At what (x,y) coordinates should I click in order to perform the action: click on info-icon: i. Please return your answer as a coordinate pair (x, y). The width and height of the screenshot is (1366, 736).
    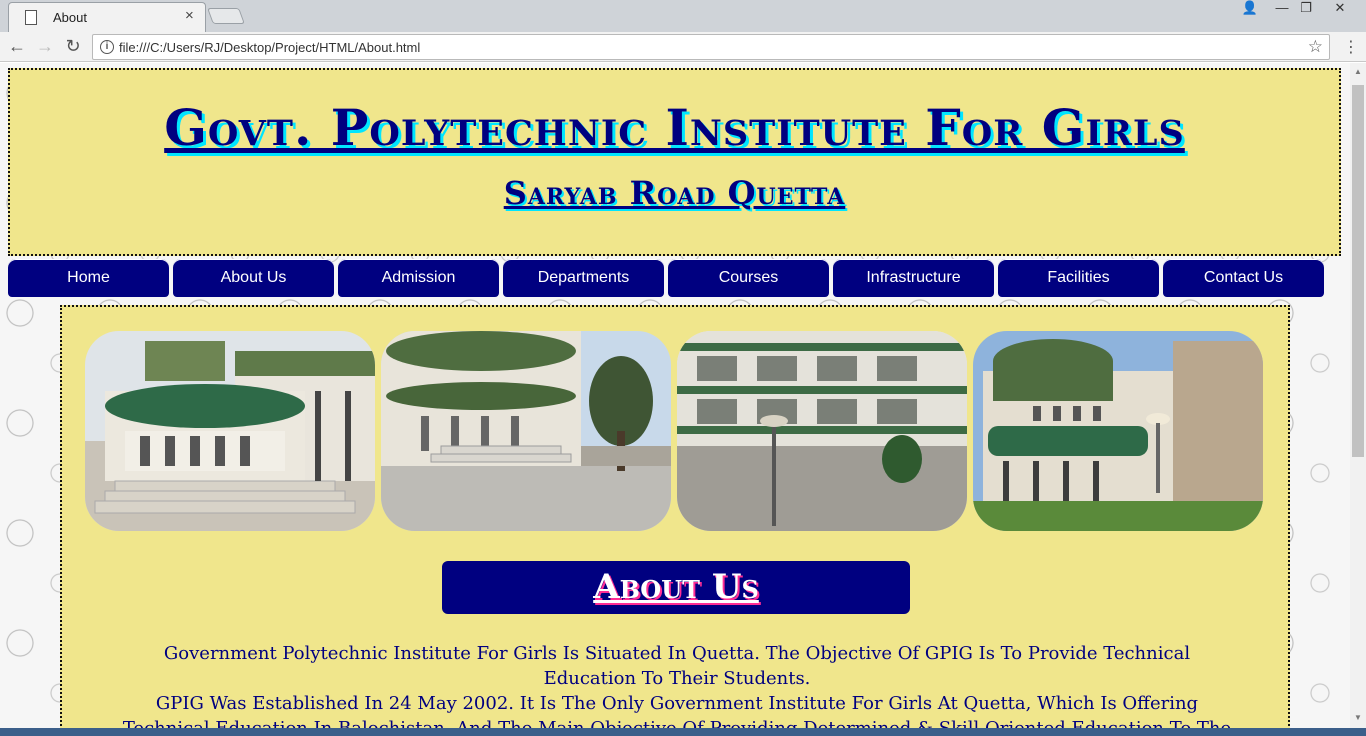
    Looking at the image, I should click on (107, 47).